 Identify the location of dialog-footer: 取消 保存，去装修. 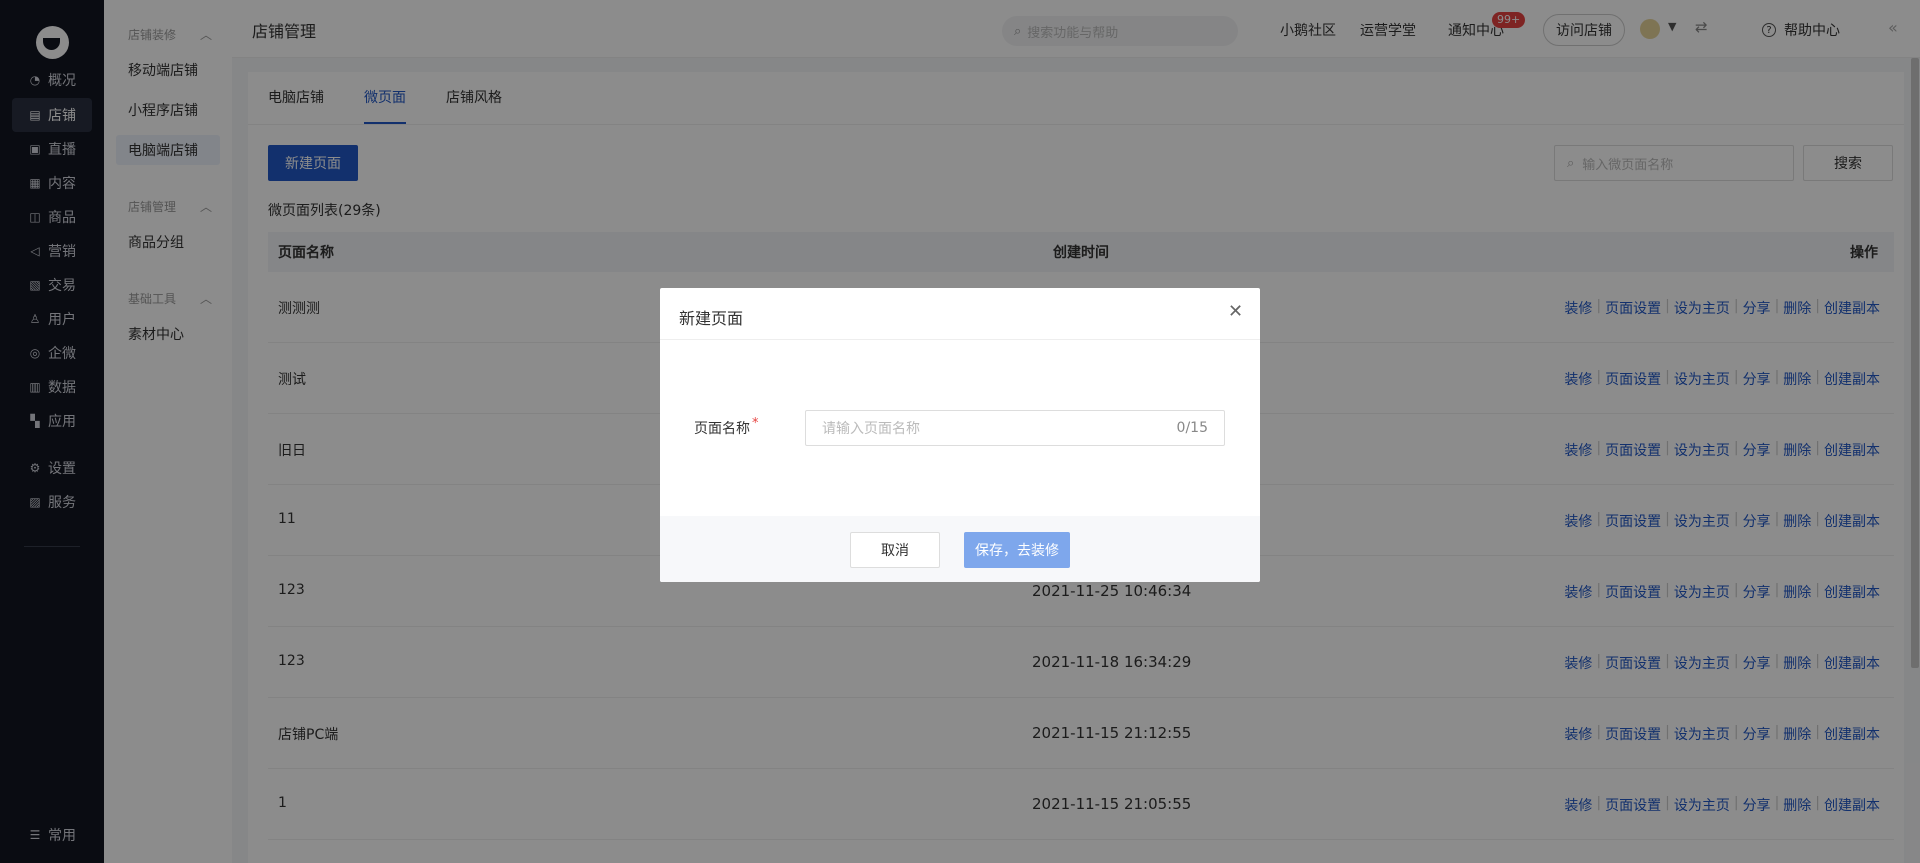
(960, 549).